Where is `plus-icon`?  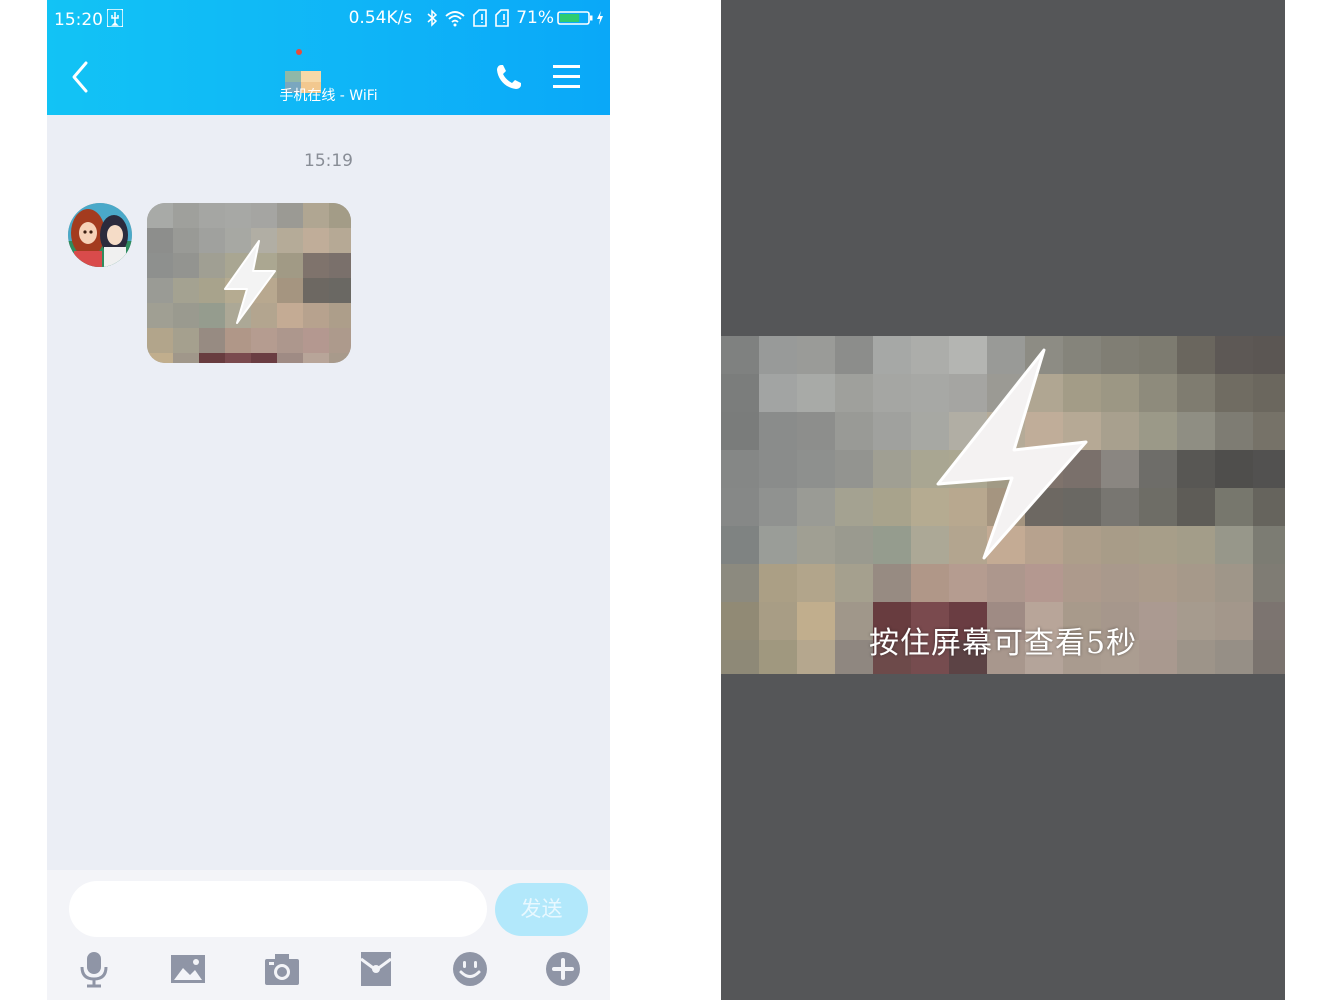
plus-icon is located at coordinates (563, 969).